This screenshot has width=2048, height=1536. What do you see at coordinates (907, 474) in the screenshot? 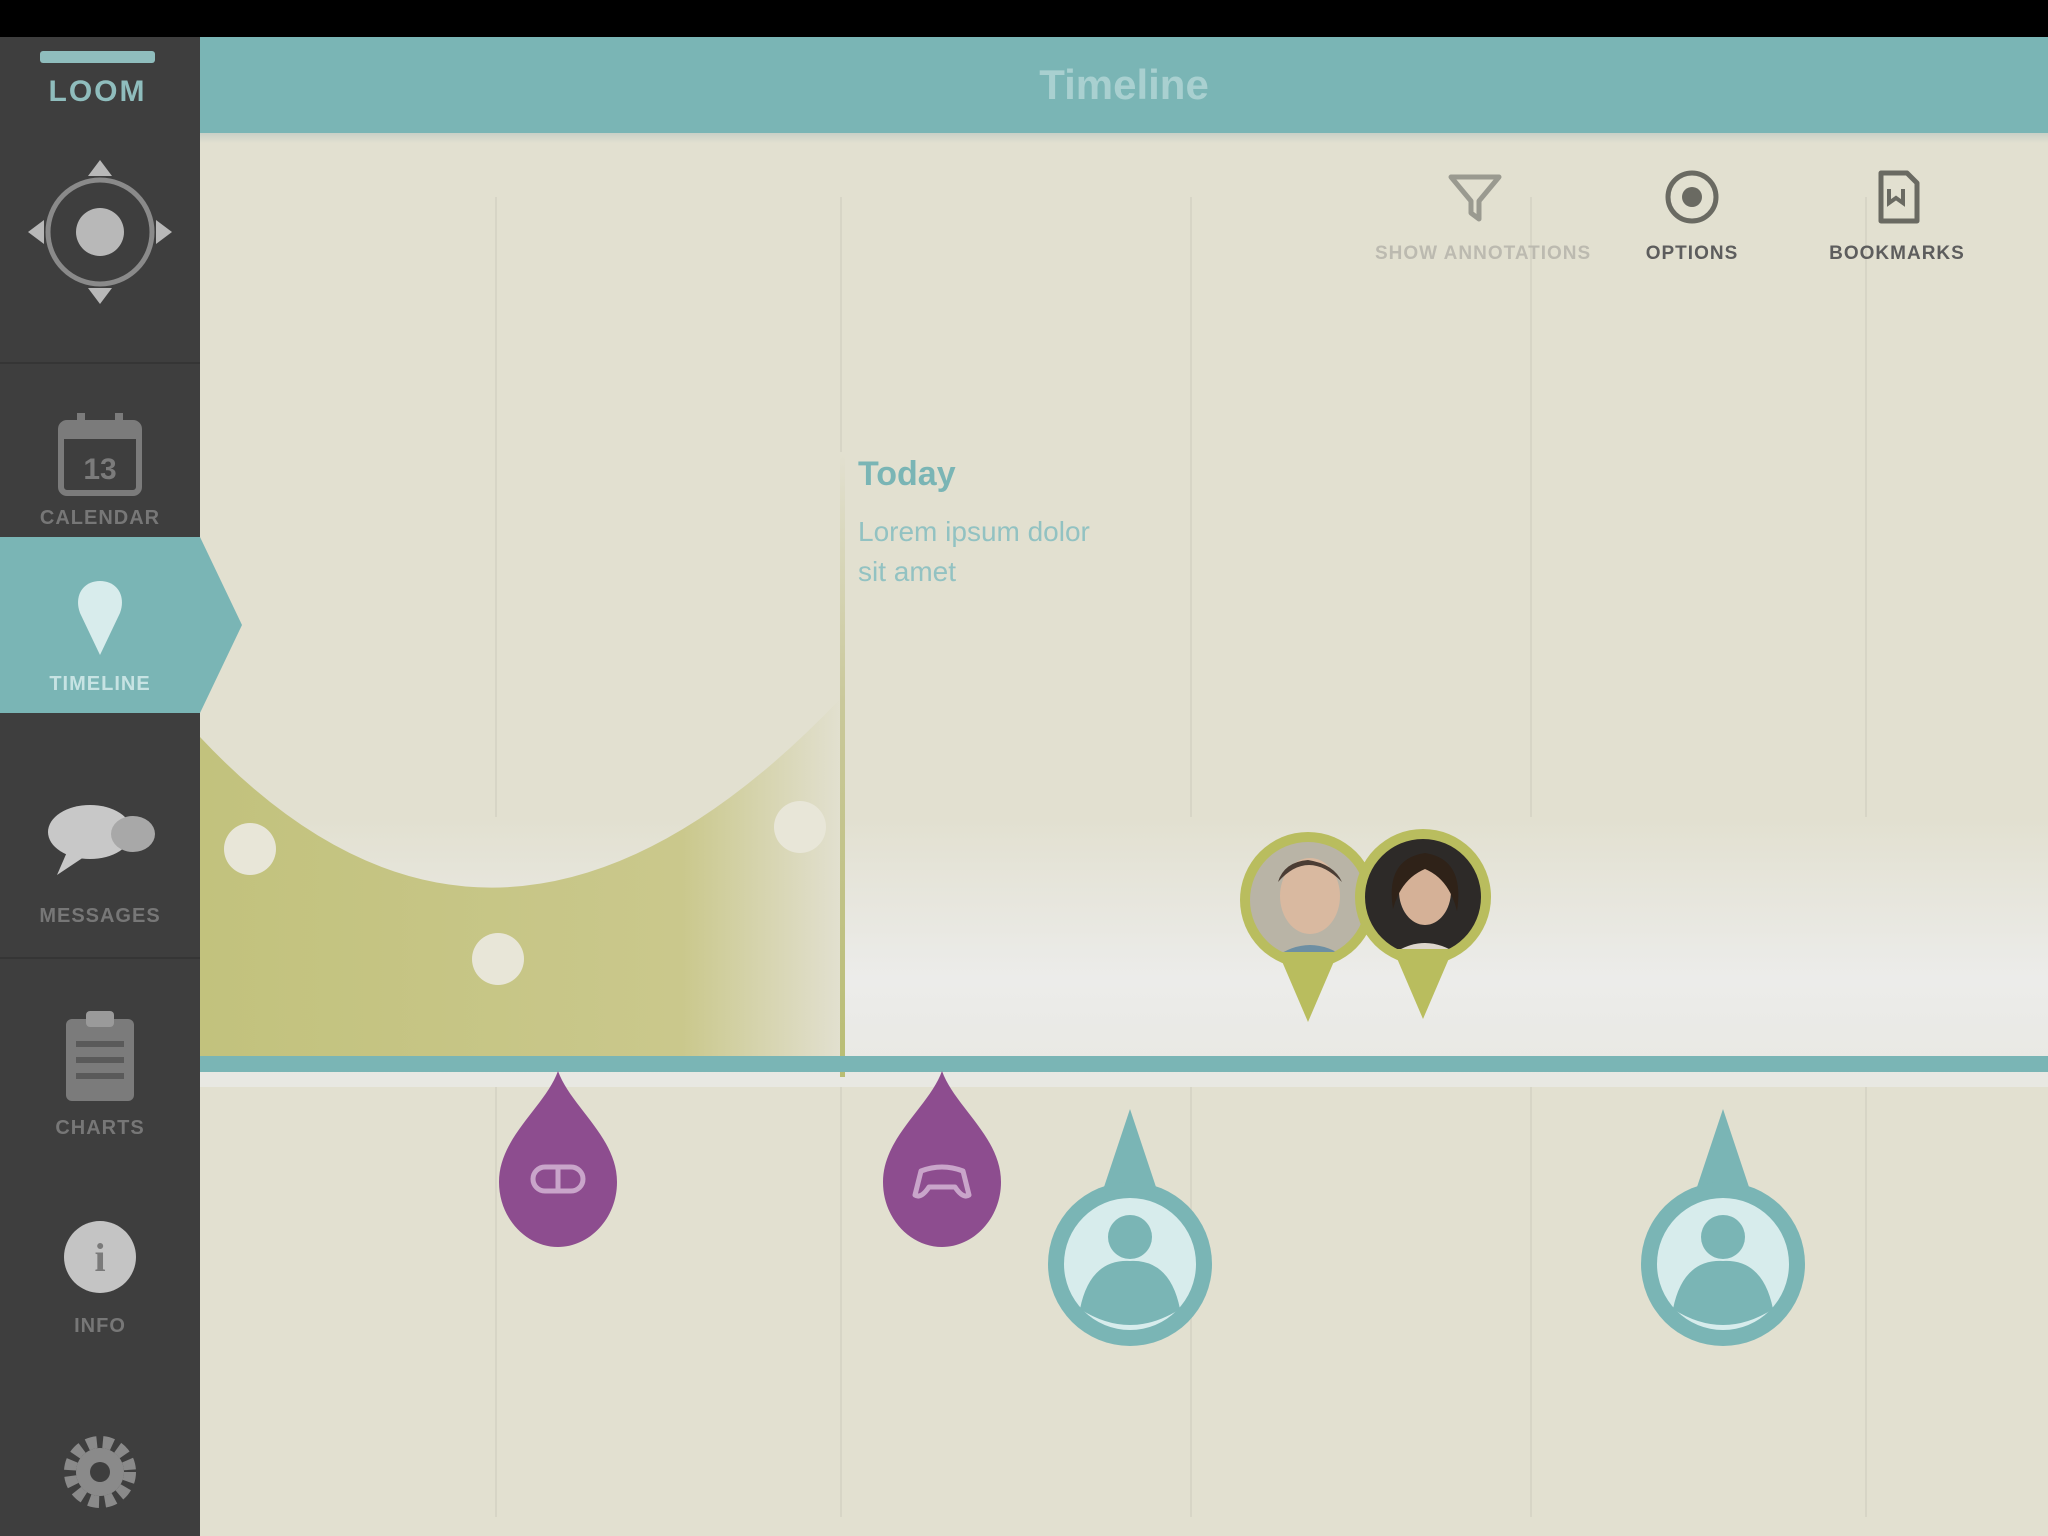
I see `event-title: Today` at bounding box center [907, 474].